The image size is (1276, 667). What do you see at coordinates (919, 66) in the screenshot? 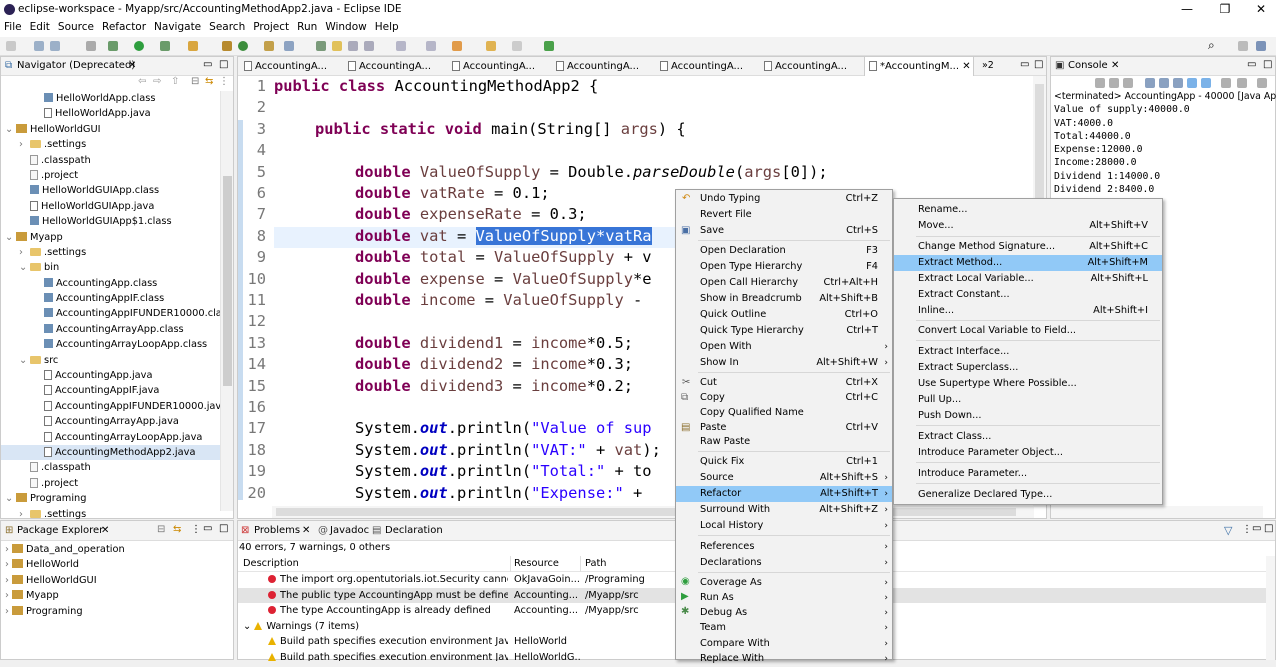
I see `editor-tab-active: *AccountingM... ✕` at bounding box center [919, 66].